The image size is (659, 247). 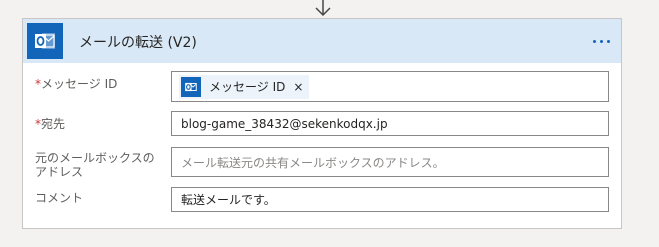 I want to click on outlook-token-icon, so click(x=191, y=86).